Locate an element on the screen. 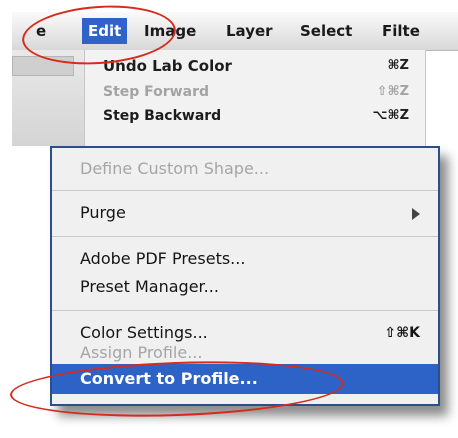 The height and width of the screenshot is (438, 458). menu-item-shortcut: ⇧⌘Z is located at coordinates (392, 91).